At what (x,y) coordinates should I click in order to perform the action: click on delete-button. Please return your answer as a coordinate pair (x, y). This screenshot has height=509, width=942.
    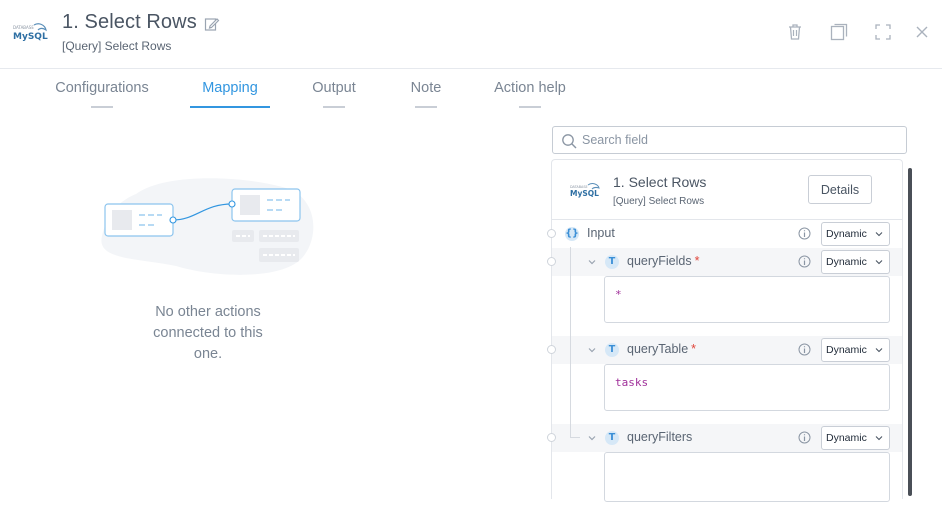
    Looking at the image, I should click on (795, 32).